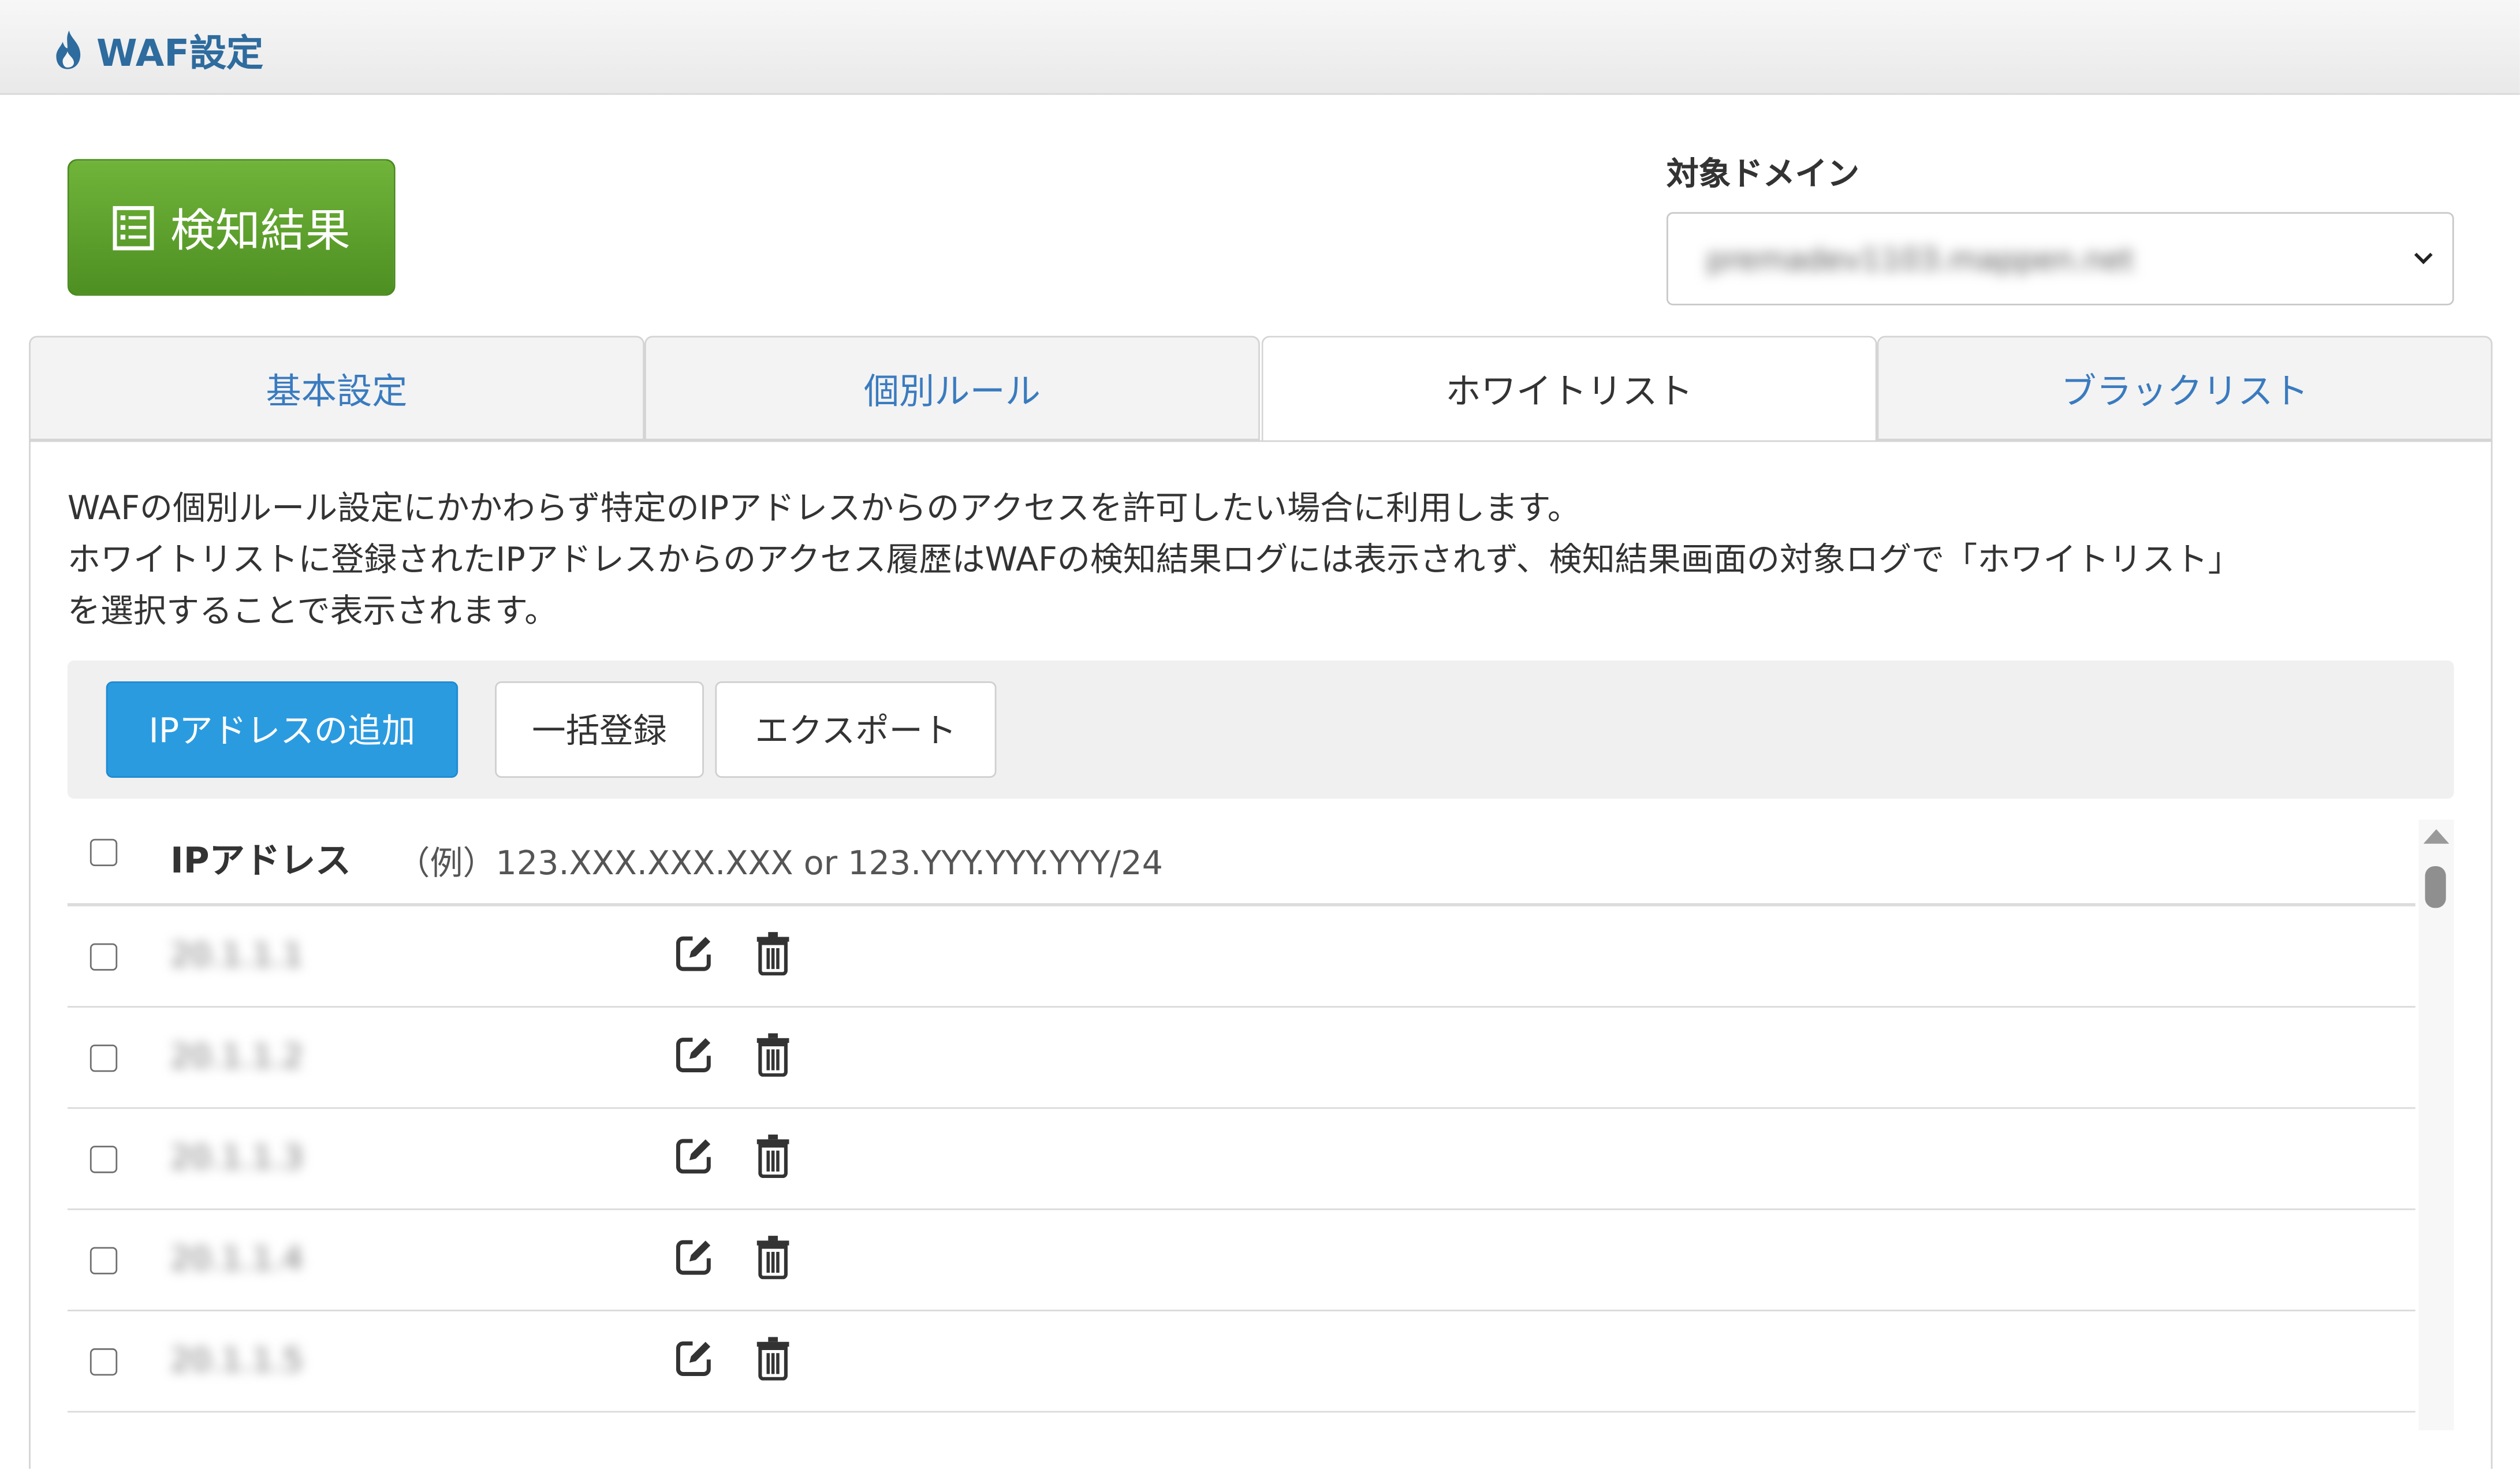 This screenshot has width=2520, height=1469. What do you see at coordinates (1241, 1261) in the screenshot?
I see `list-item: 20.1.1.4` at bounding box center [1241, 1261].